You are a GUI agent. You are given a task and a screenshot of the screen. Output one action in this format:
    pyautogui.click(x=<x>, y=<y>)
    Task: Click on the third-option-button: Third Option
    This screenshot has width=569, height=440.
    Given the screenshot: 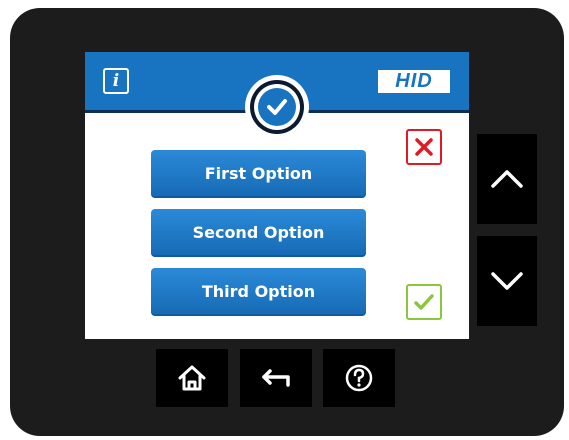 What is the action you would take?
    pyautogui.click(x=258, y=292)
    